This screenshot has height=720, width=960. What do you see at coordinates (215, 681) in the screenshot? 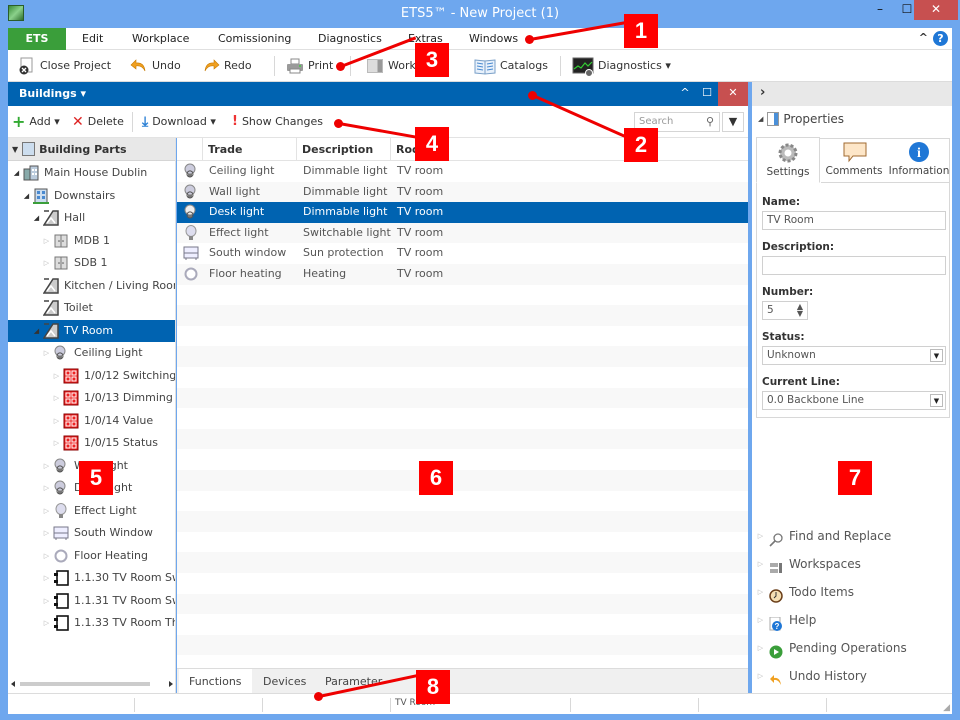
I see `tab-functions: Functions` at bounding box center [215, 681].